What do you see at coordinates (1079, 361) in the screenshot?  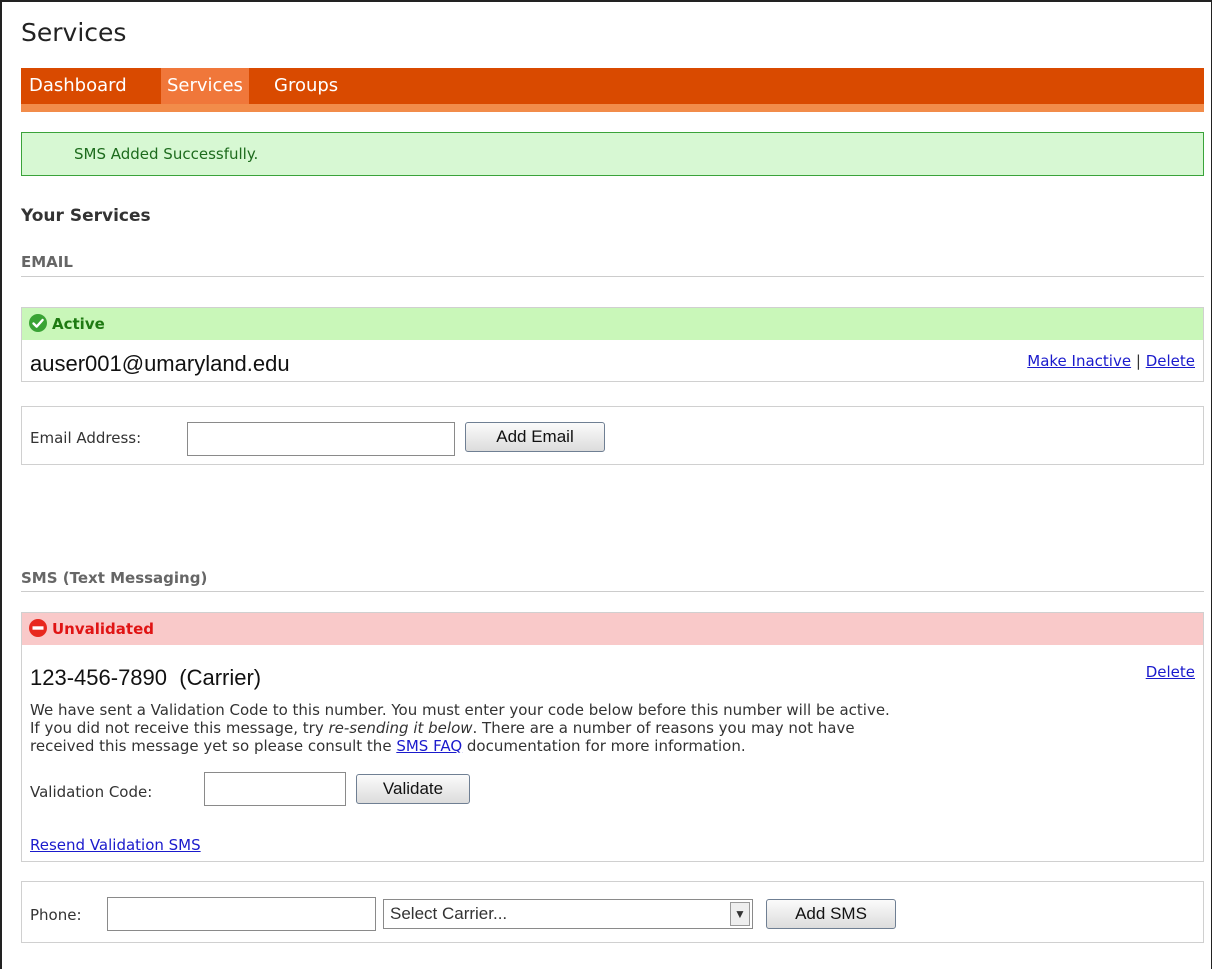 I see `make-inactive-link: Make Inactive` at bounding box center [1079, 361].